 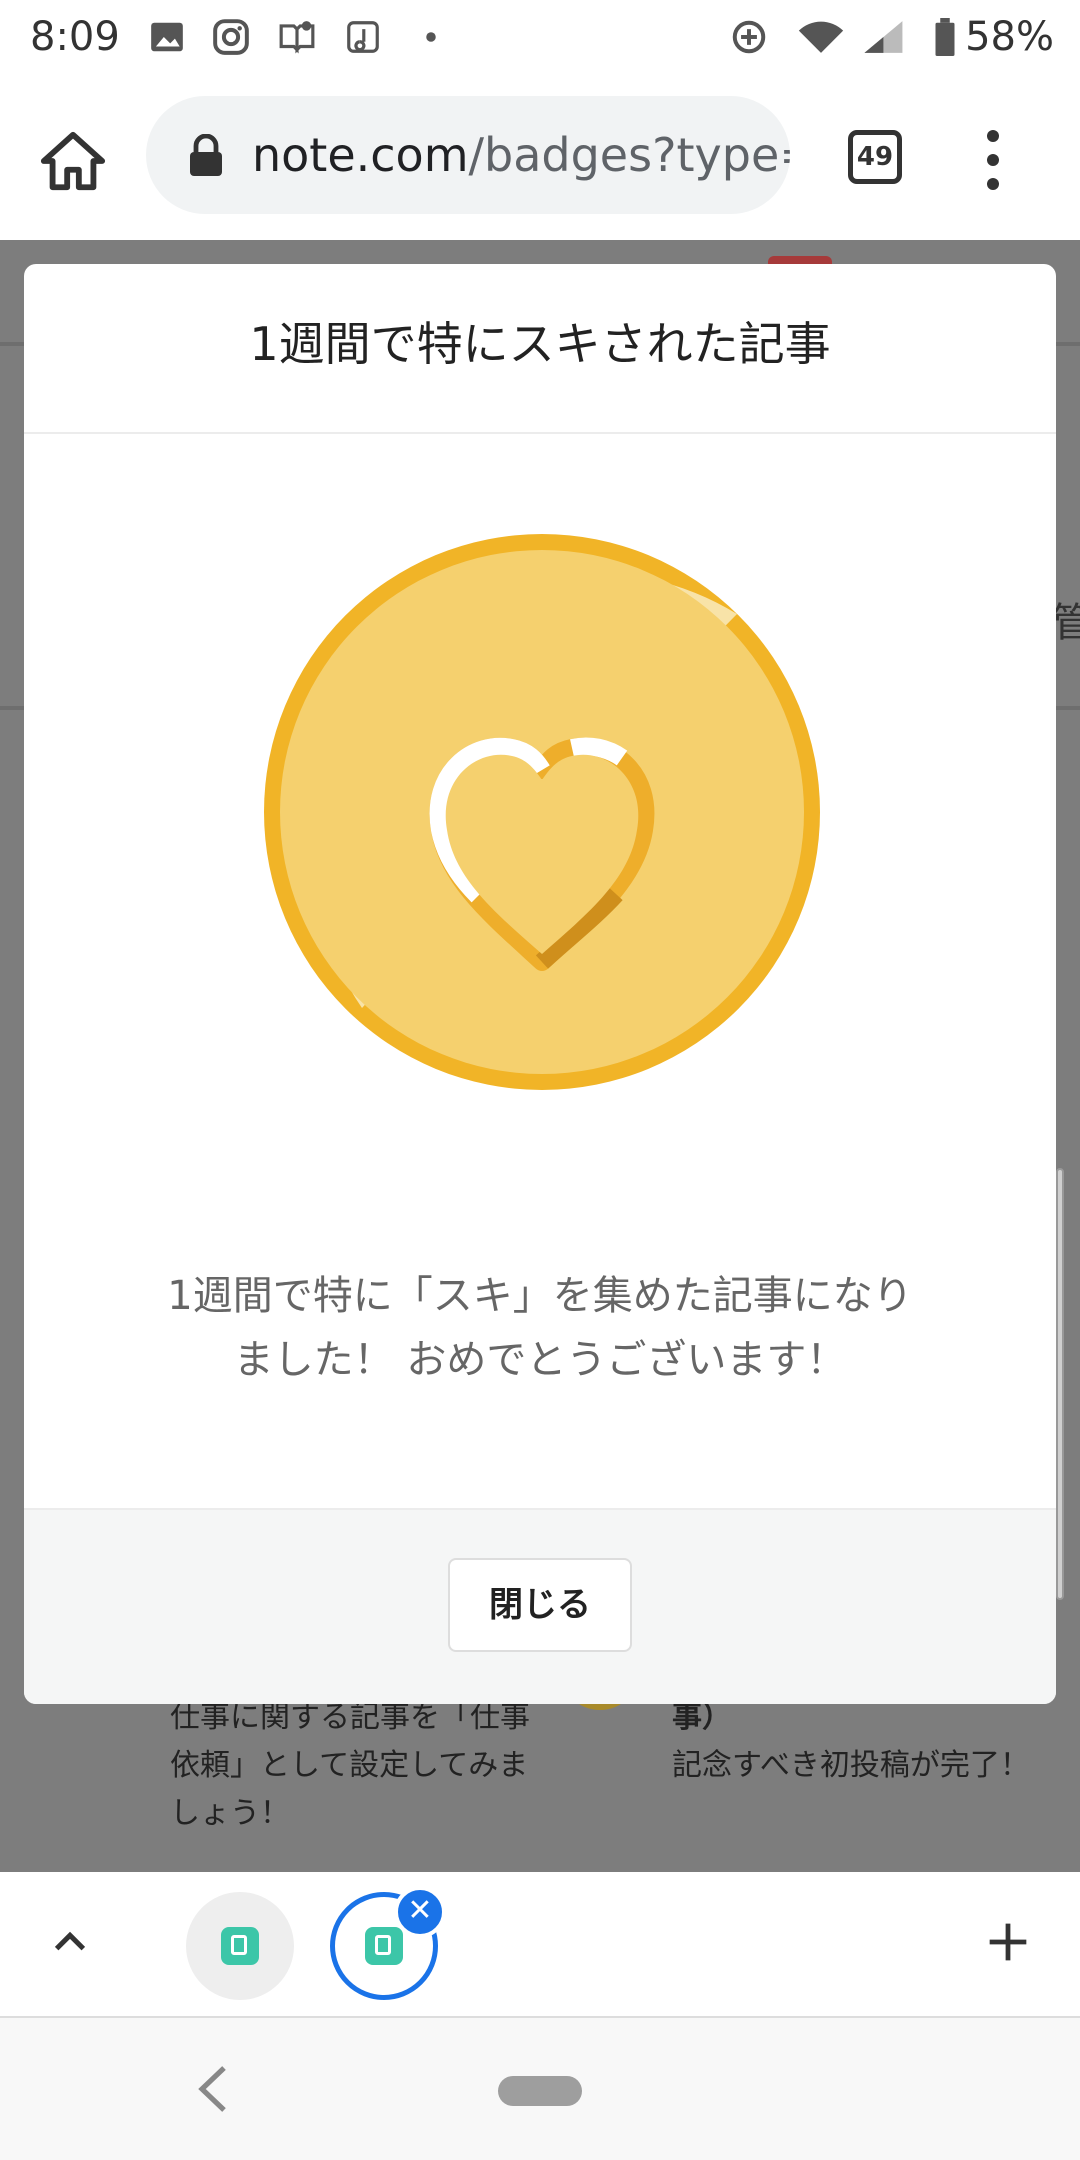 What do you see at coordinates (875, 157) in the screenshot?
I see `tab-switcher-button: 49` at bounding box center [875, 157].